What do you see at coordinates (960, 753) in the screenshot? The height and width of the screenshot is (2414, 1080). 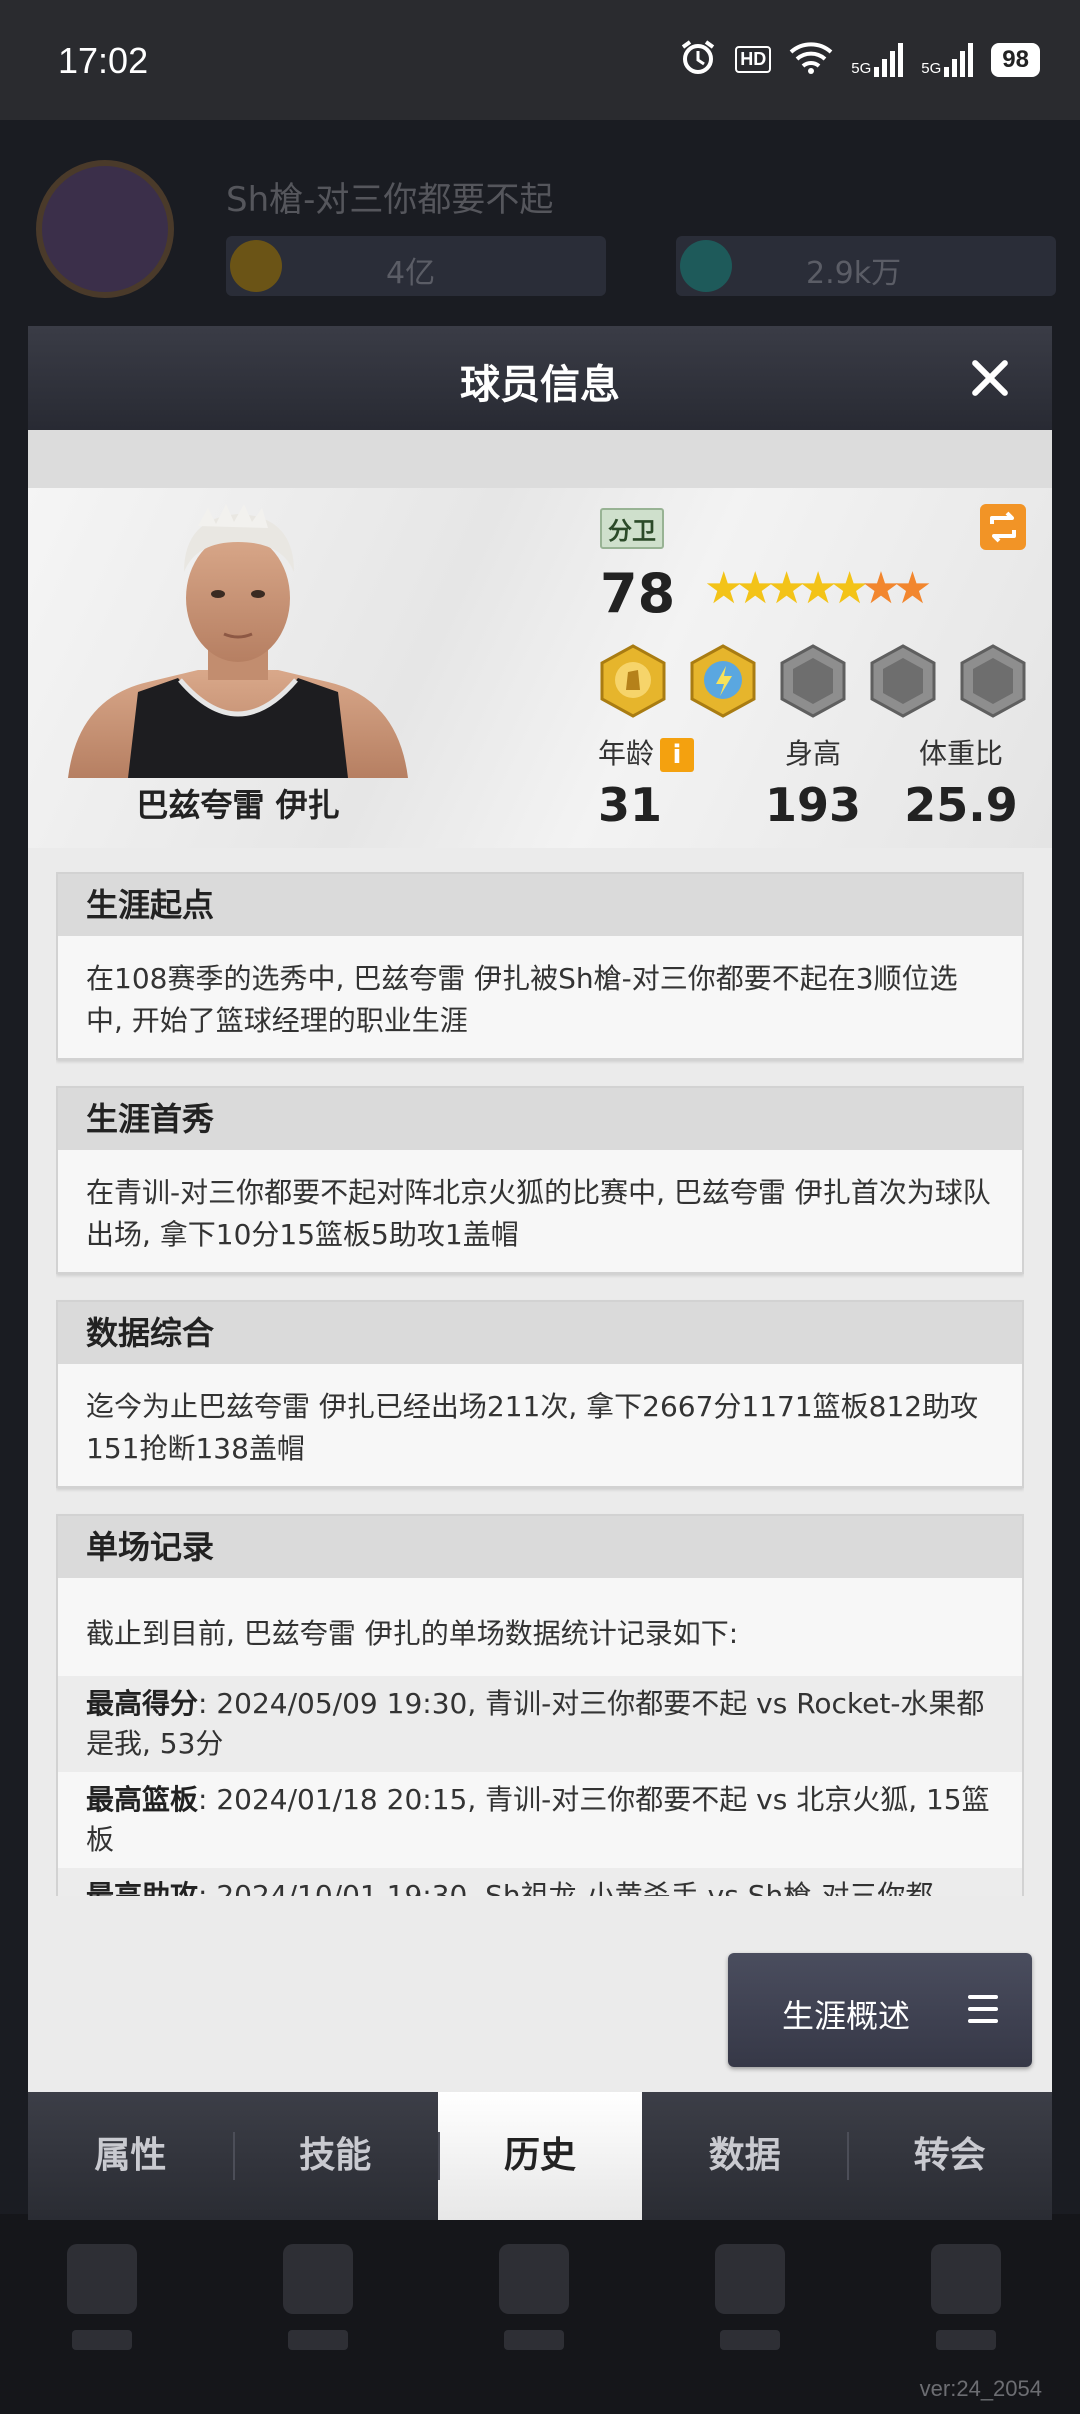 I see `weight-ratio-label: 体重比` at bounding box center [960, 753].